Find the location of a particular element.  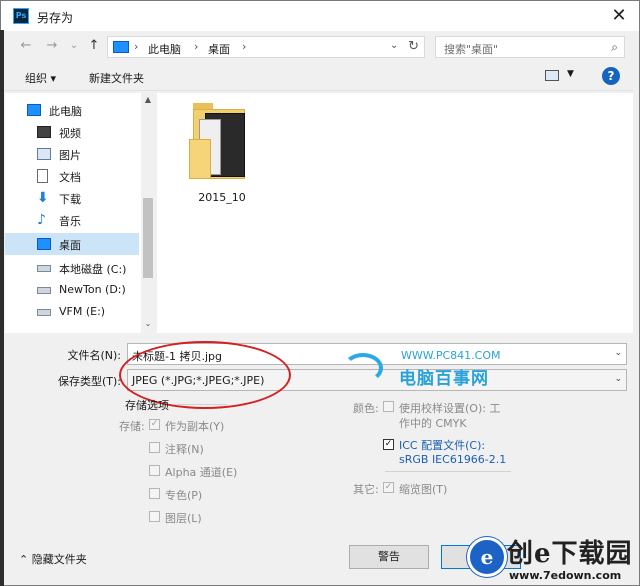

color-label: 颜色: is located at coordinates (366, 408).